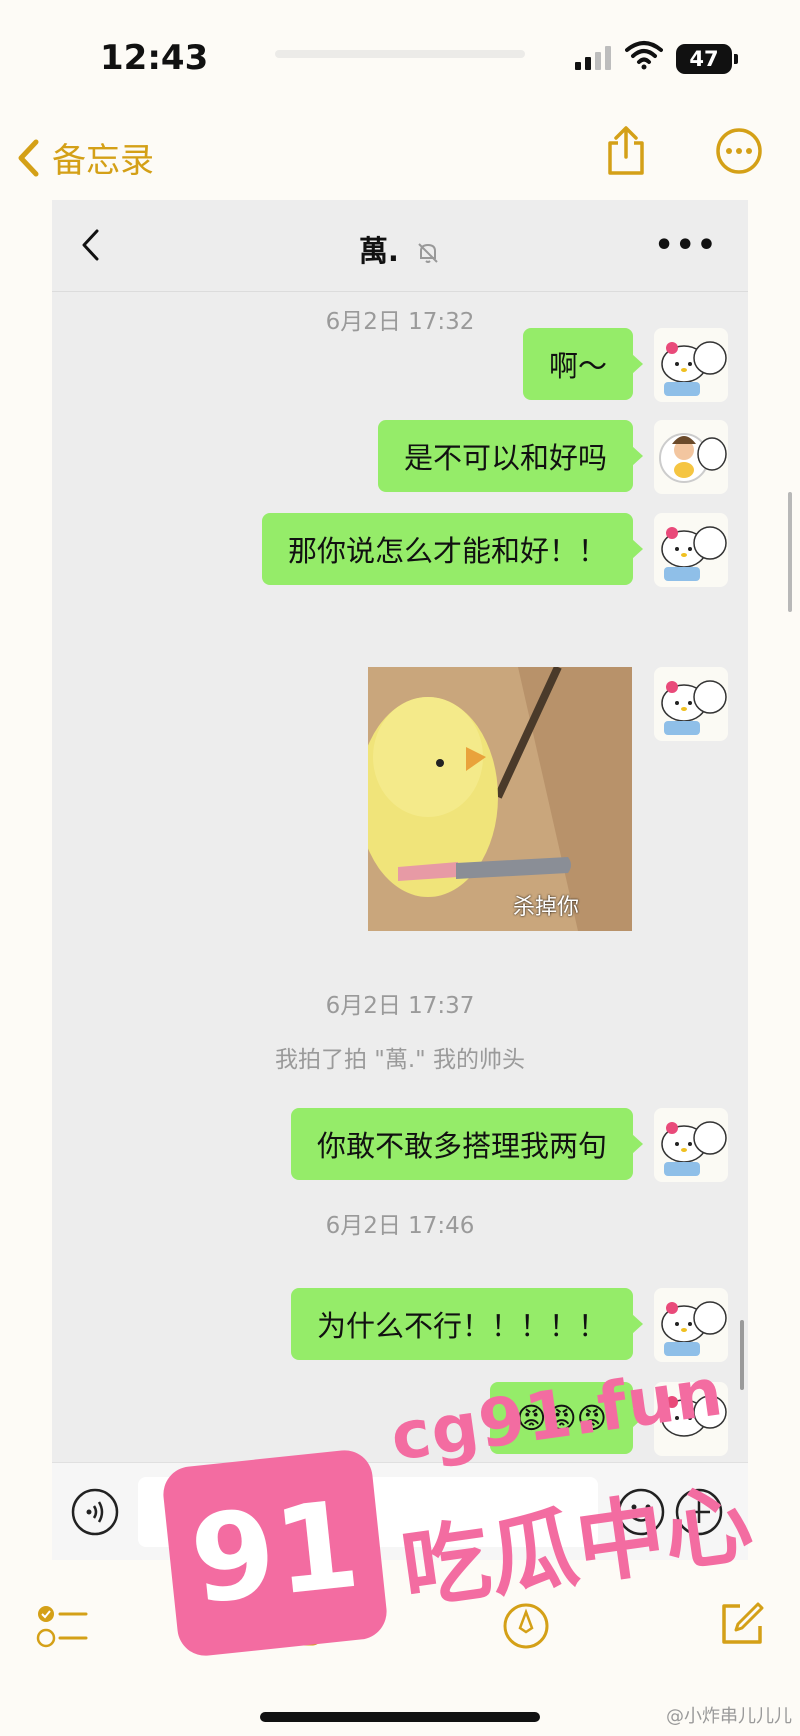  I want to click on checklist-icon, so click(62, 1627).